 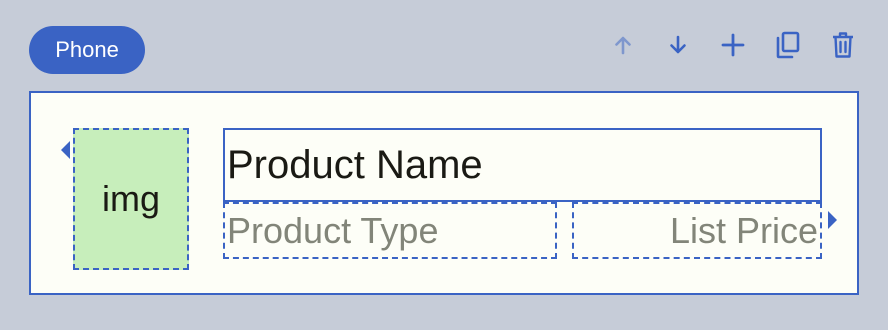 I want to click on tag-chip-label: Phone, so click(x=87, y=49).